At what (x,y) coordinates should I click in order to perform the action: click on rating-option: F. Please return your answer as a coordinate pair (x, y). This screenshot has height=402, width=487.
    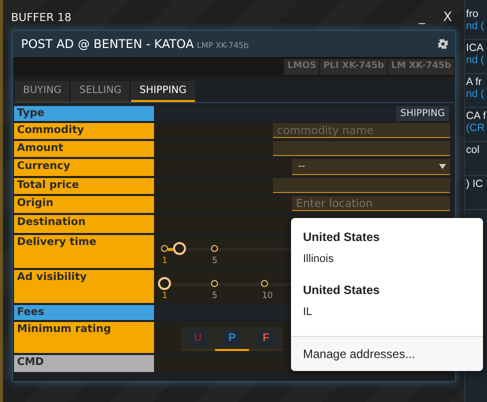
    Looking at the image, I should click on (266, 339).